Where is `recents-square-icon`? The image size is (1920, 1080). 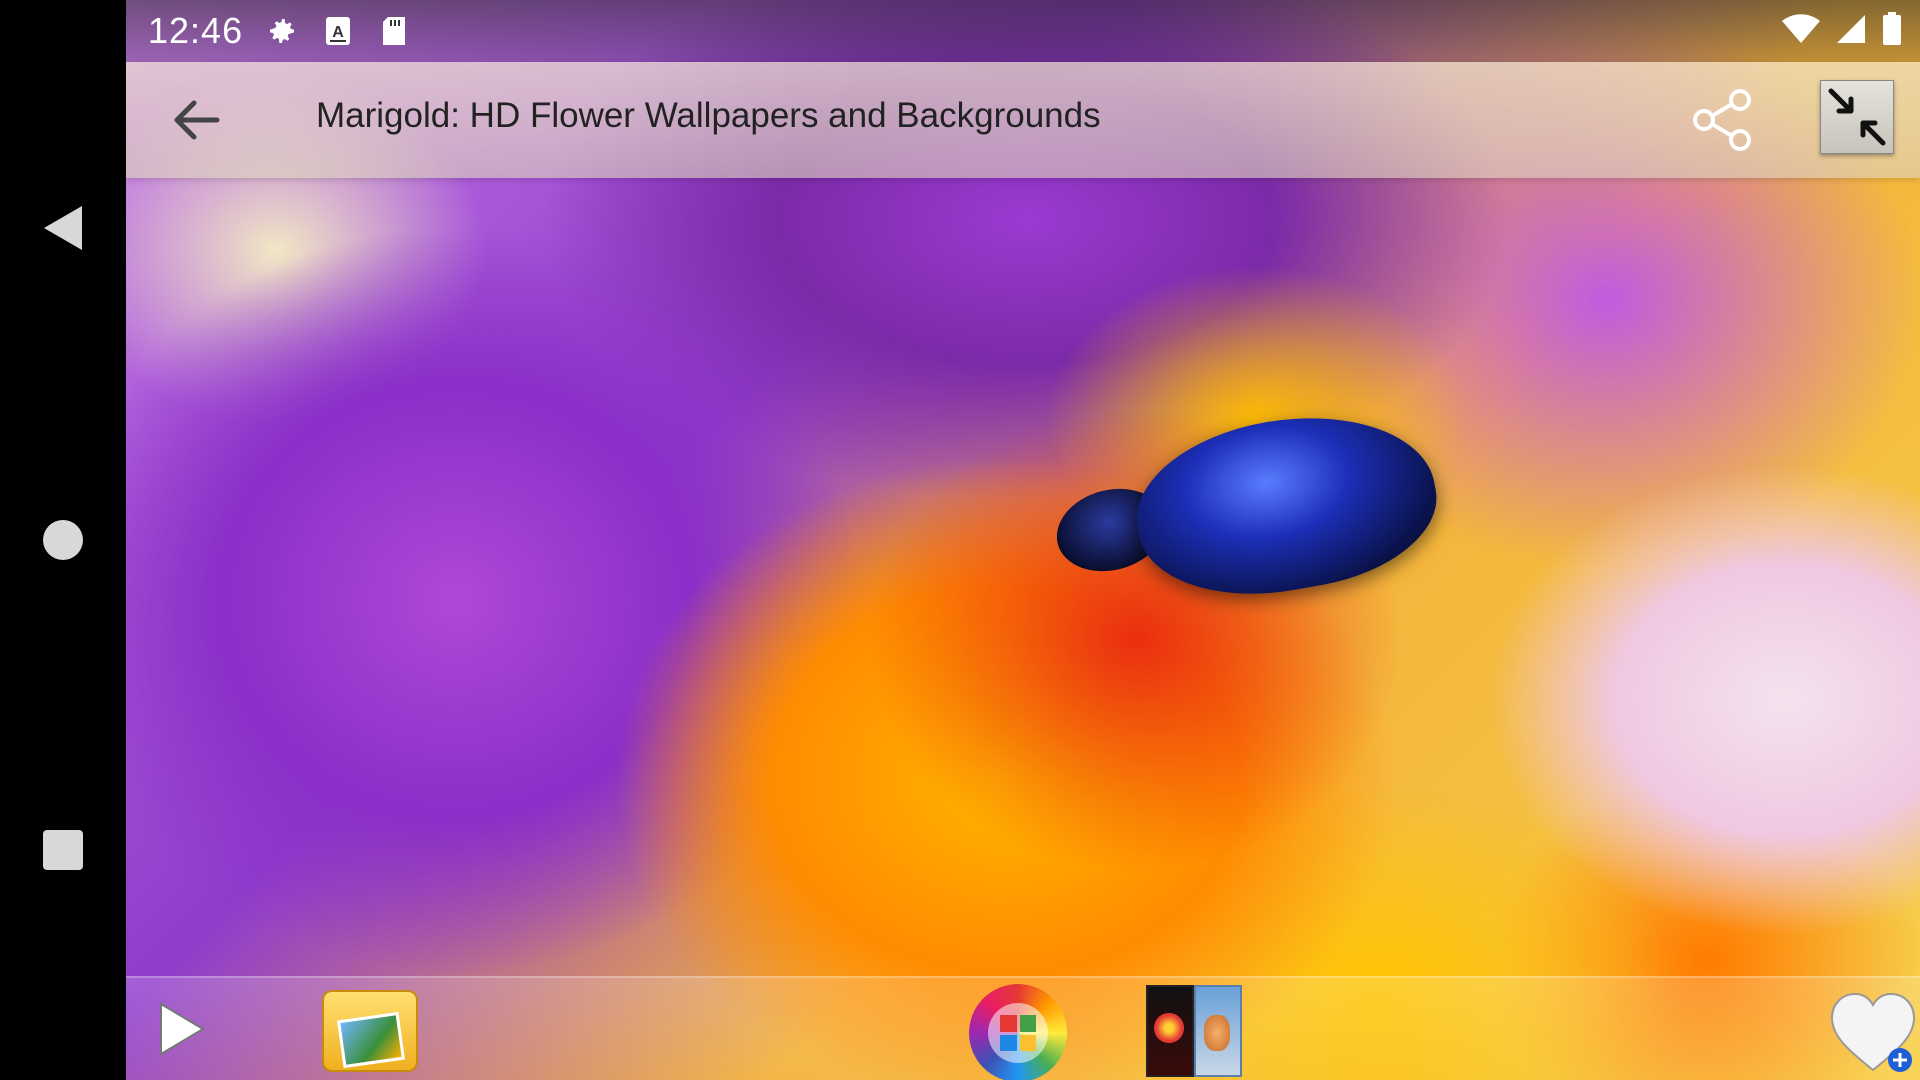 recents-square-icon is located at coordinates (63, 850).